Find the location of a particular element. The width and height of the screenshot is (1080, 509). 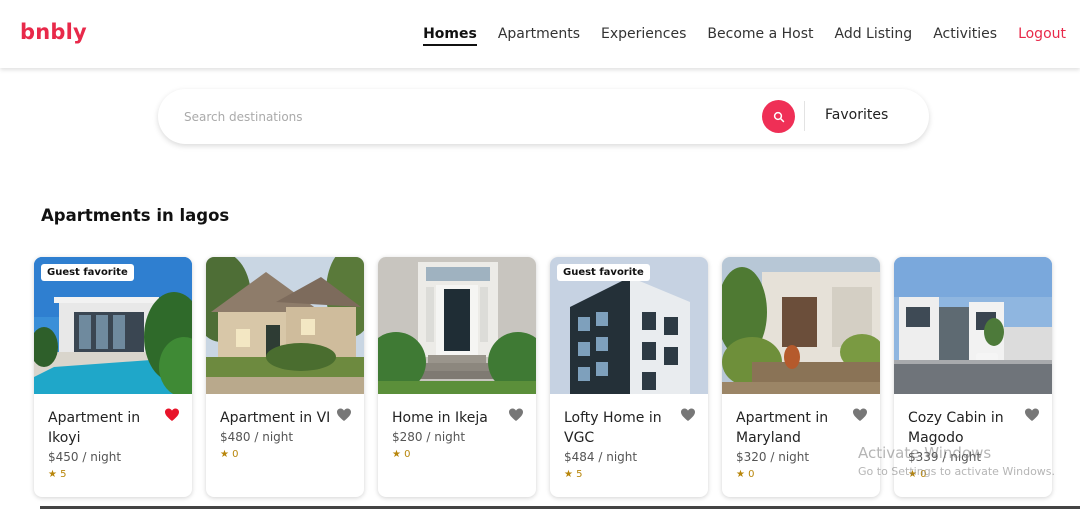

listing-price: $280 / night is located at coordinates (429, 437).